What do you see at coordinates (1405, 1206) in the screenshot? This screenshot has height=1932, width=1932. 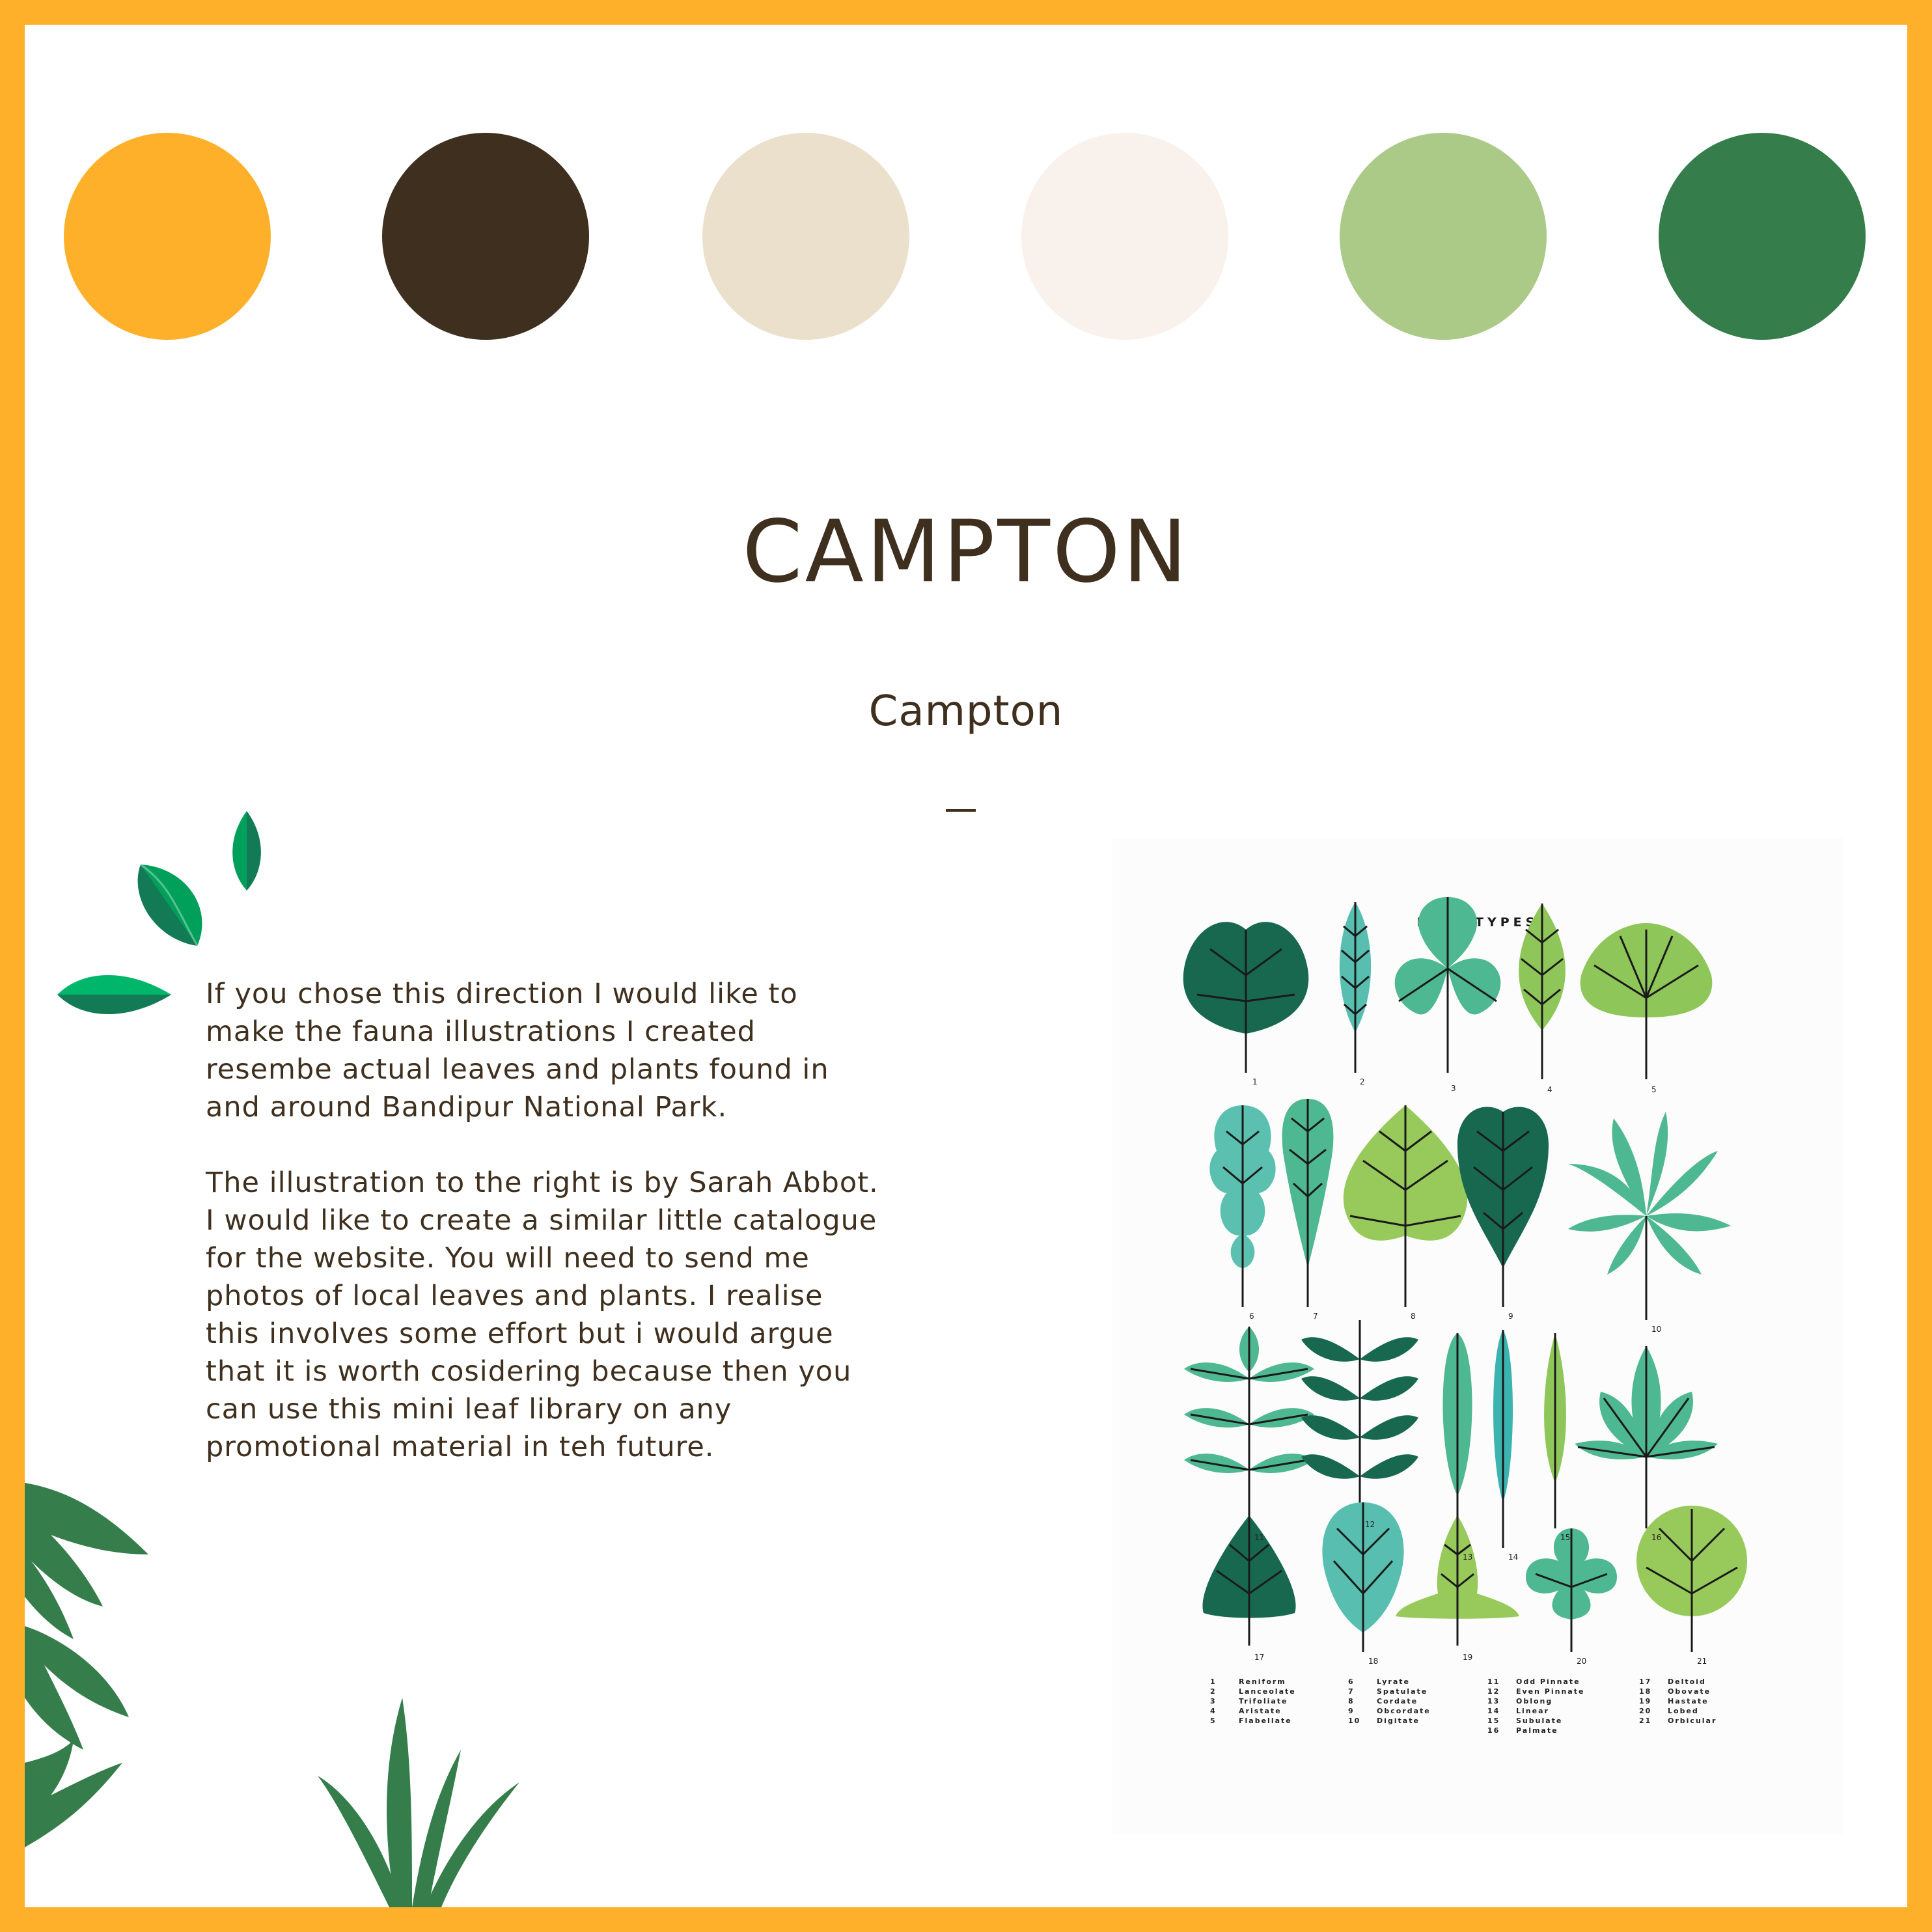 I see `leaf-cordate-icon` at bounding box center [1405, 1206].